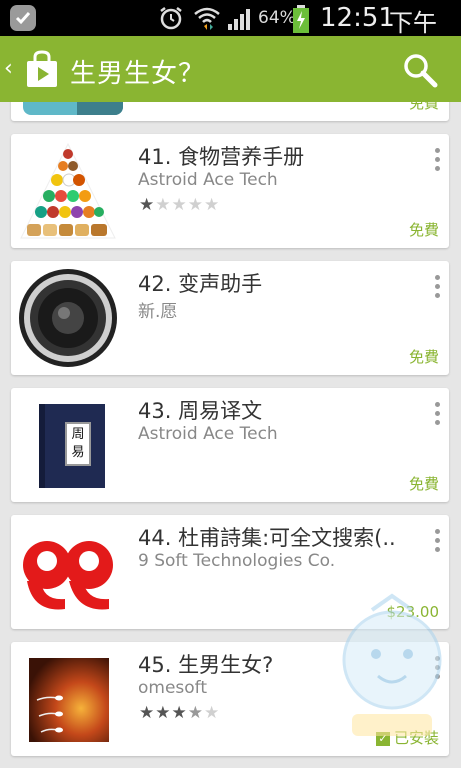 The height and width of the screenshot is (768, 461). Describe the element at coordinates (357, 18) in the screenshot. I see `clock: 12:51` at that location.